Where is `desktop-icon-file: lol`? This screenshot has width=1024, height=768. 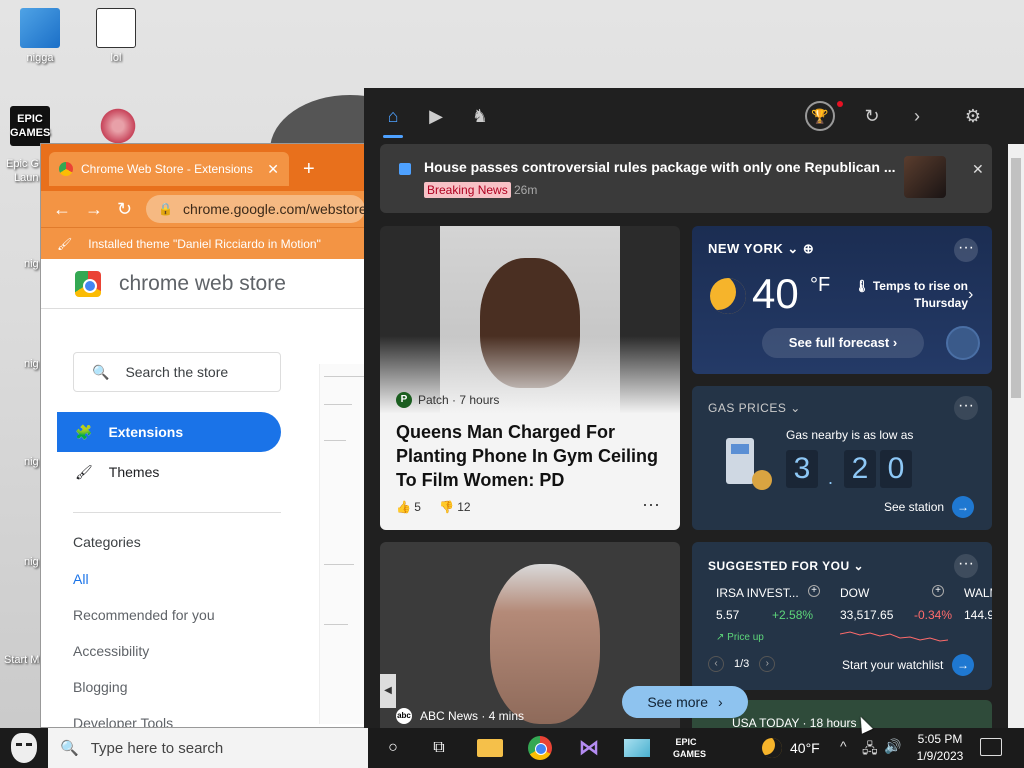
desktop-icon-file: lol is located at coordinates (116, 36).